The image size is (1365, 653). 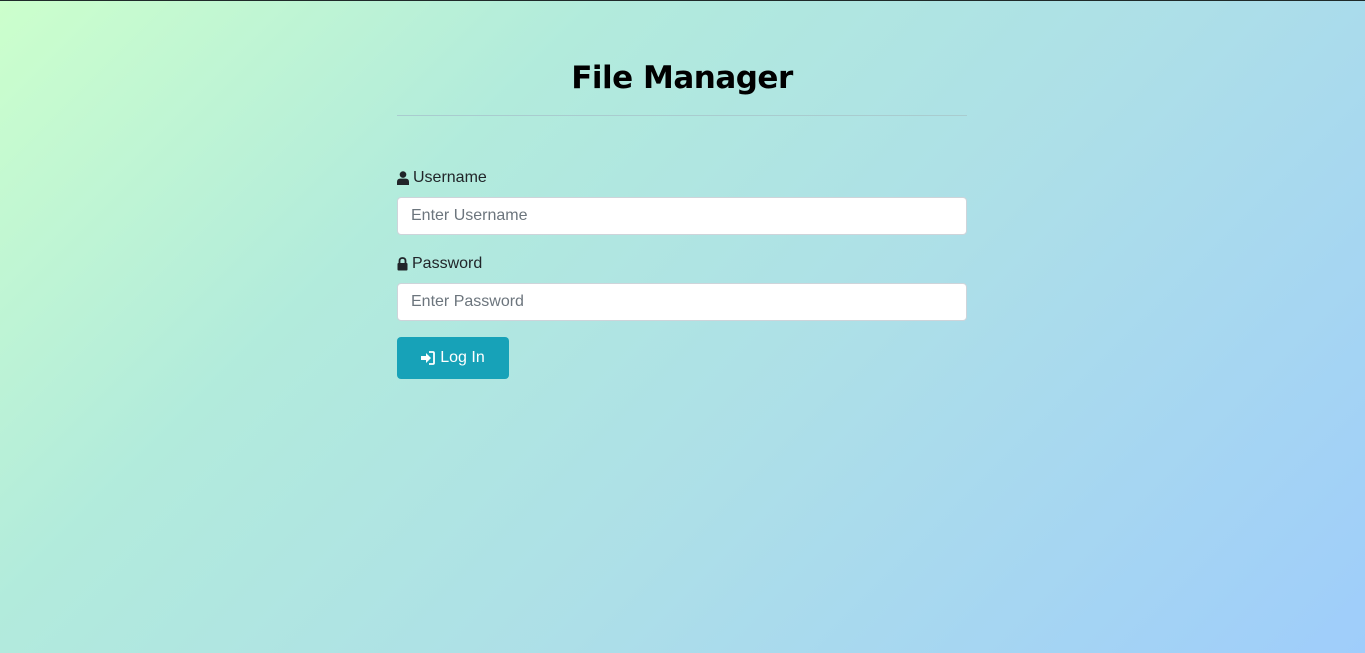 I want to click on username-group: Username, so click(x=682, y=201).